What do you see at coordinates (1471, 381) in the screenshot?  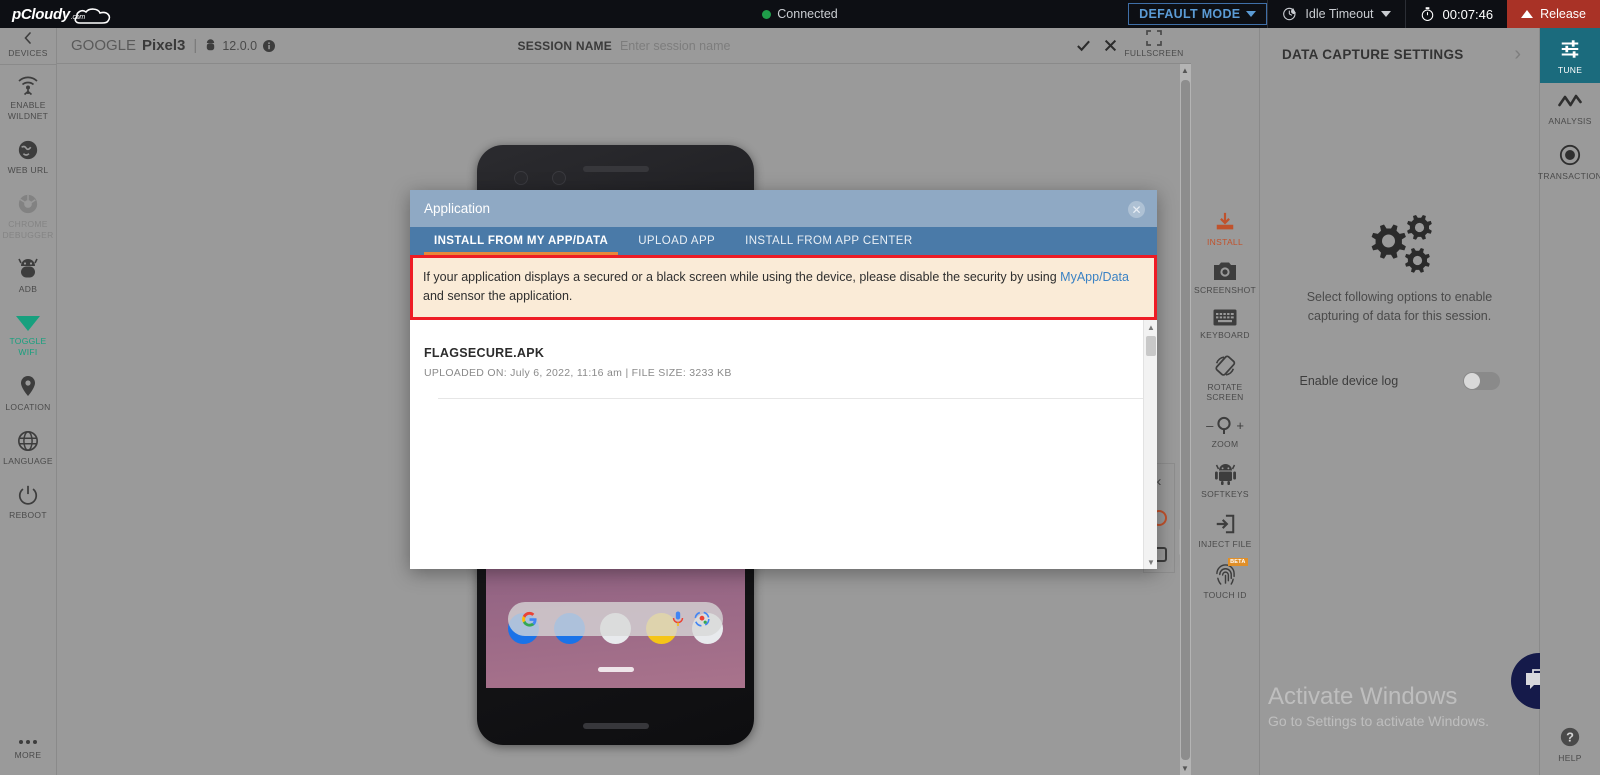 I see `toggle-knob` at bounding box center [1471, 381].